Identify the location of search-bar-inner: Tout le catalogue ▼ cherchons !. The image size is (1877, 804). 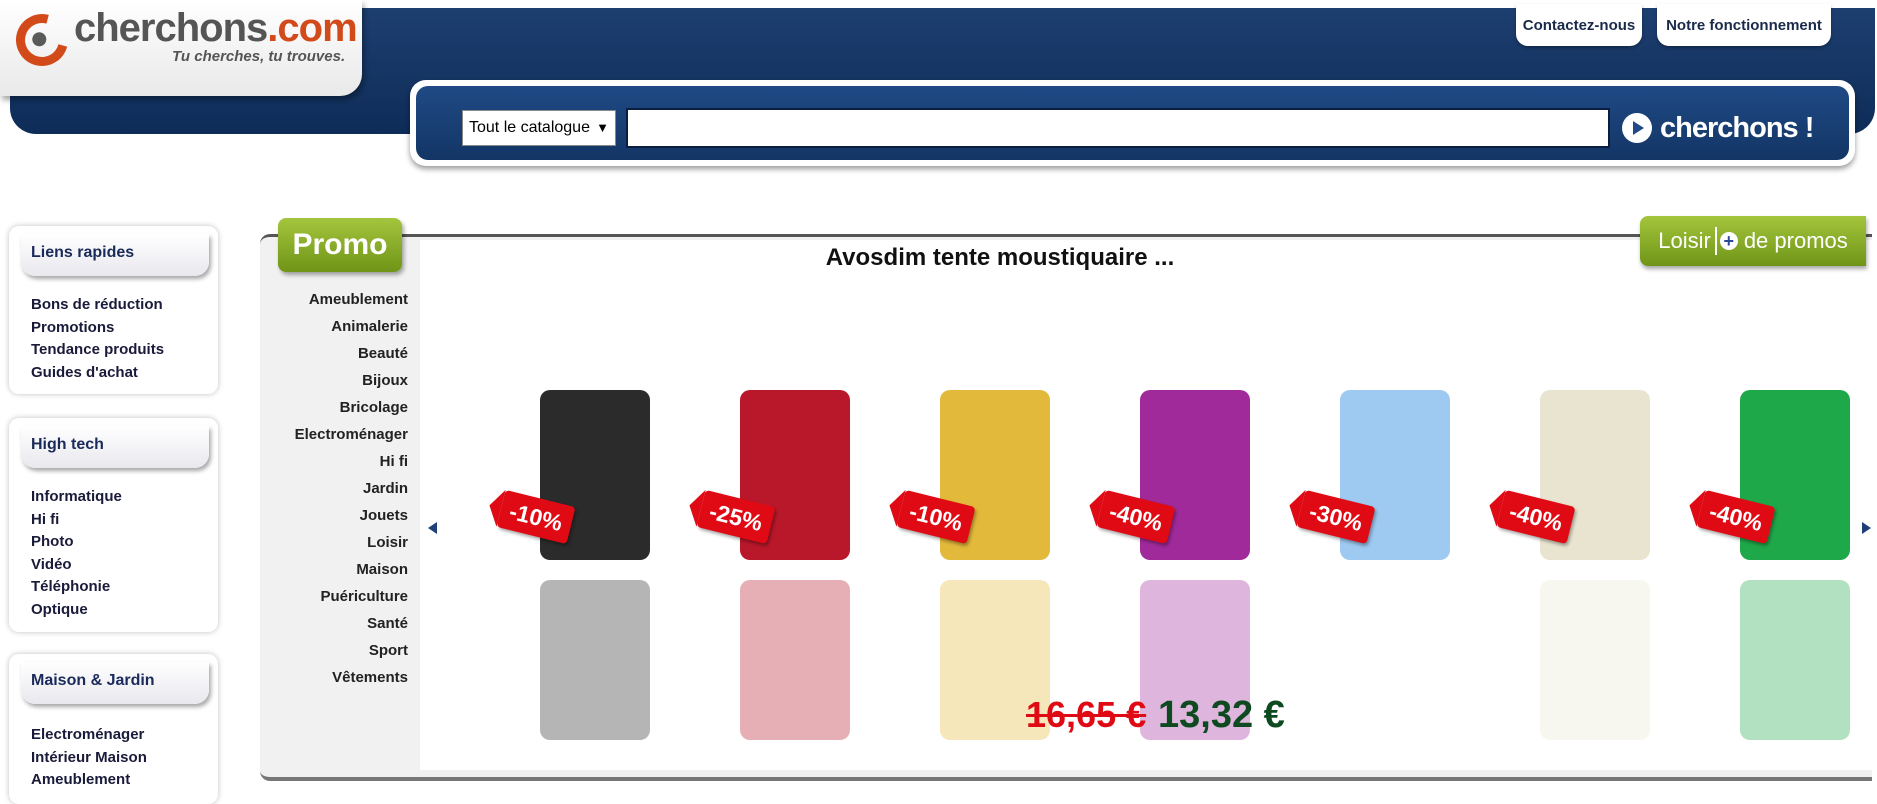
(1132, 123).